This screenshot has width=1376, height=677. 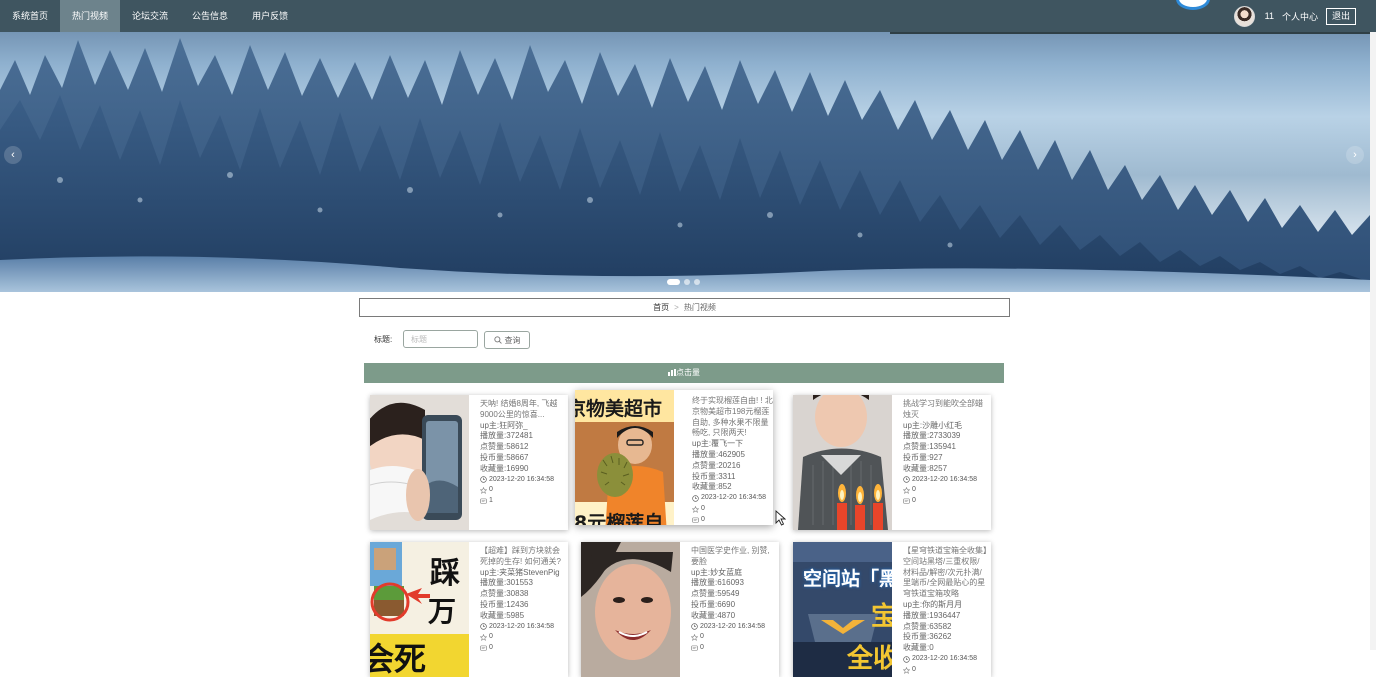 What do you see at coordinates (398, 658) in the screenshot?
I see `thumbnail-caption-c: 会死` at bounding box center [398, 658].